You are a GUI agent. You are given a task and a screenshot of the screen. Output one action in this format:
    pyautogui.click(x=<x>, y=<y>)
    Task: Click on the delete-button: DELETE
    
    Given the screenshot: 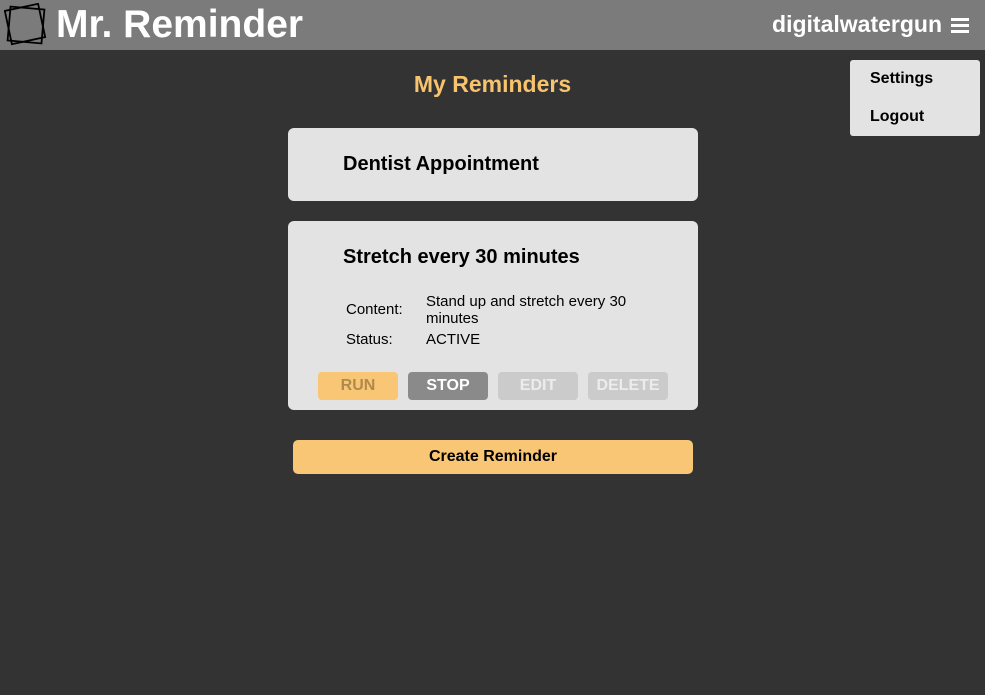 What is the action you would take?
    pyautogui.click(x=628, y=386)
    